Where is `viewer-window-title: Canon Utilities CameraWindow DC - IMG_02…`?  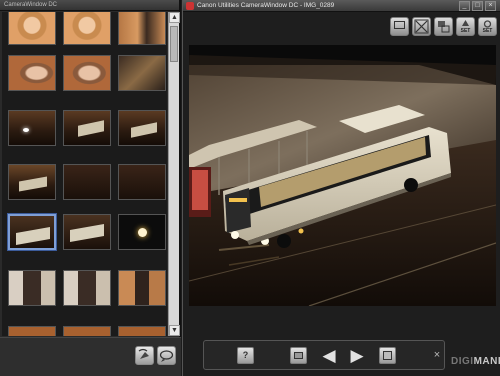
viewer-window-title: Canon Utilities CameraWindow DC - IMG_02… is located at coordinates (341, 6).